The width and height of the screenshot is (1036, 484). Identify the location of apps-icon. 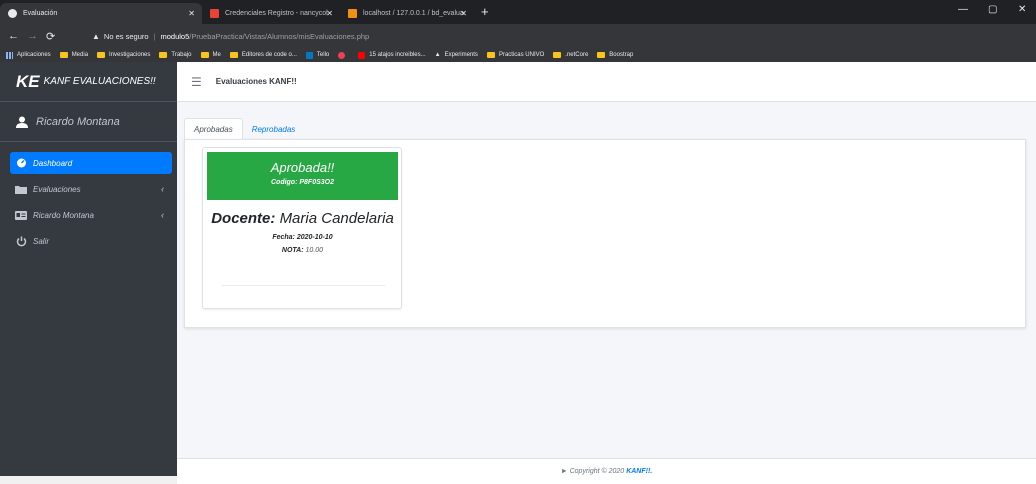
(9, 55).